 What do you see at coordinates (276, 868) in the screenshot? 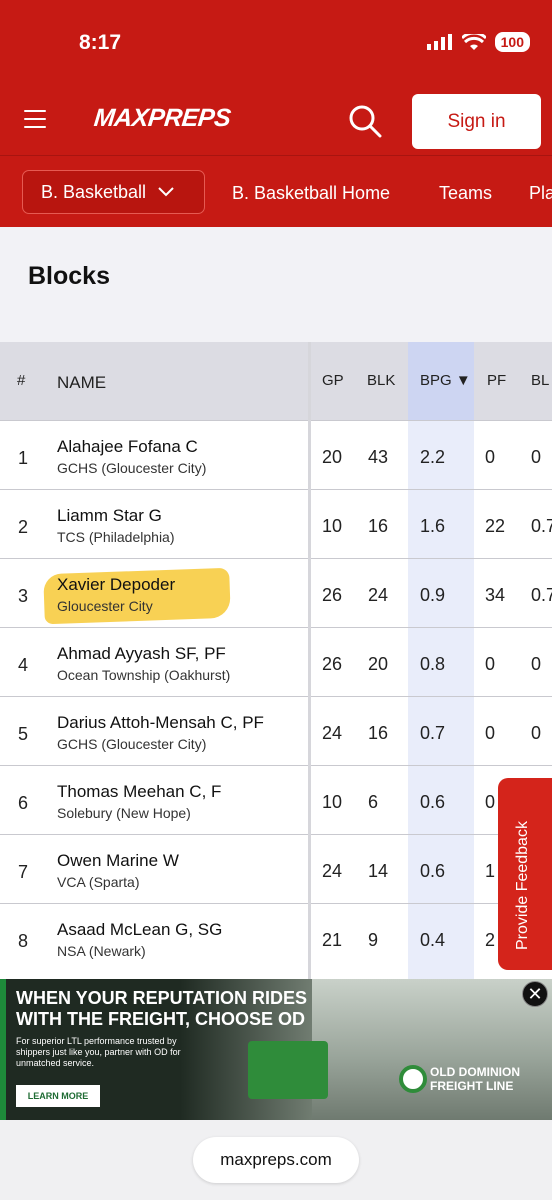
I see `table-row: 7 Owen Marine W VCA (Sparta) 24 14 0.6 1` at bounding box center [276, 868].